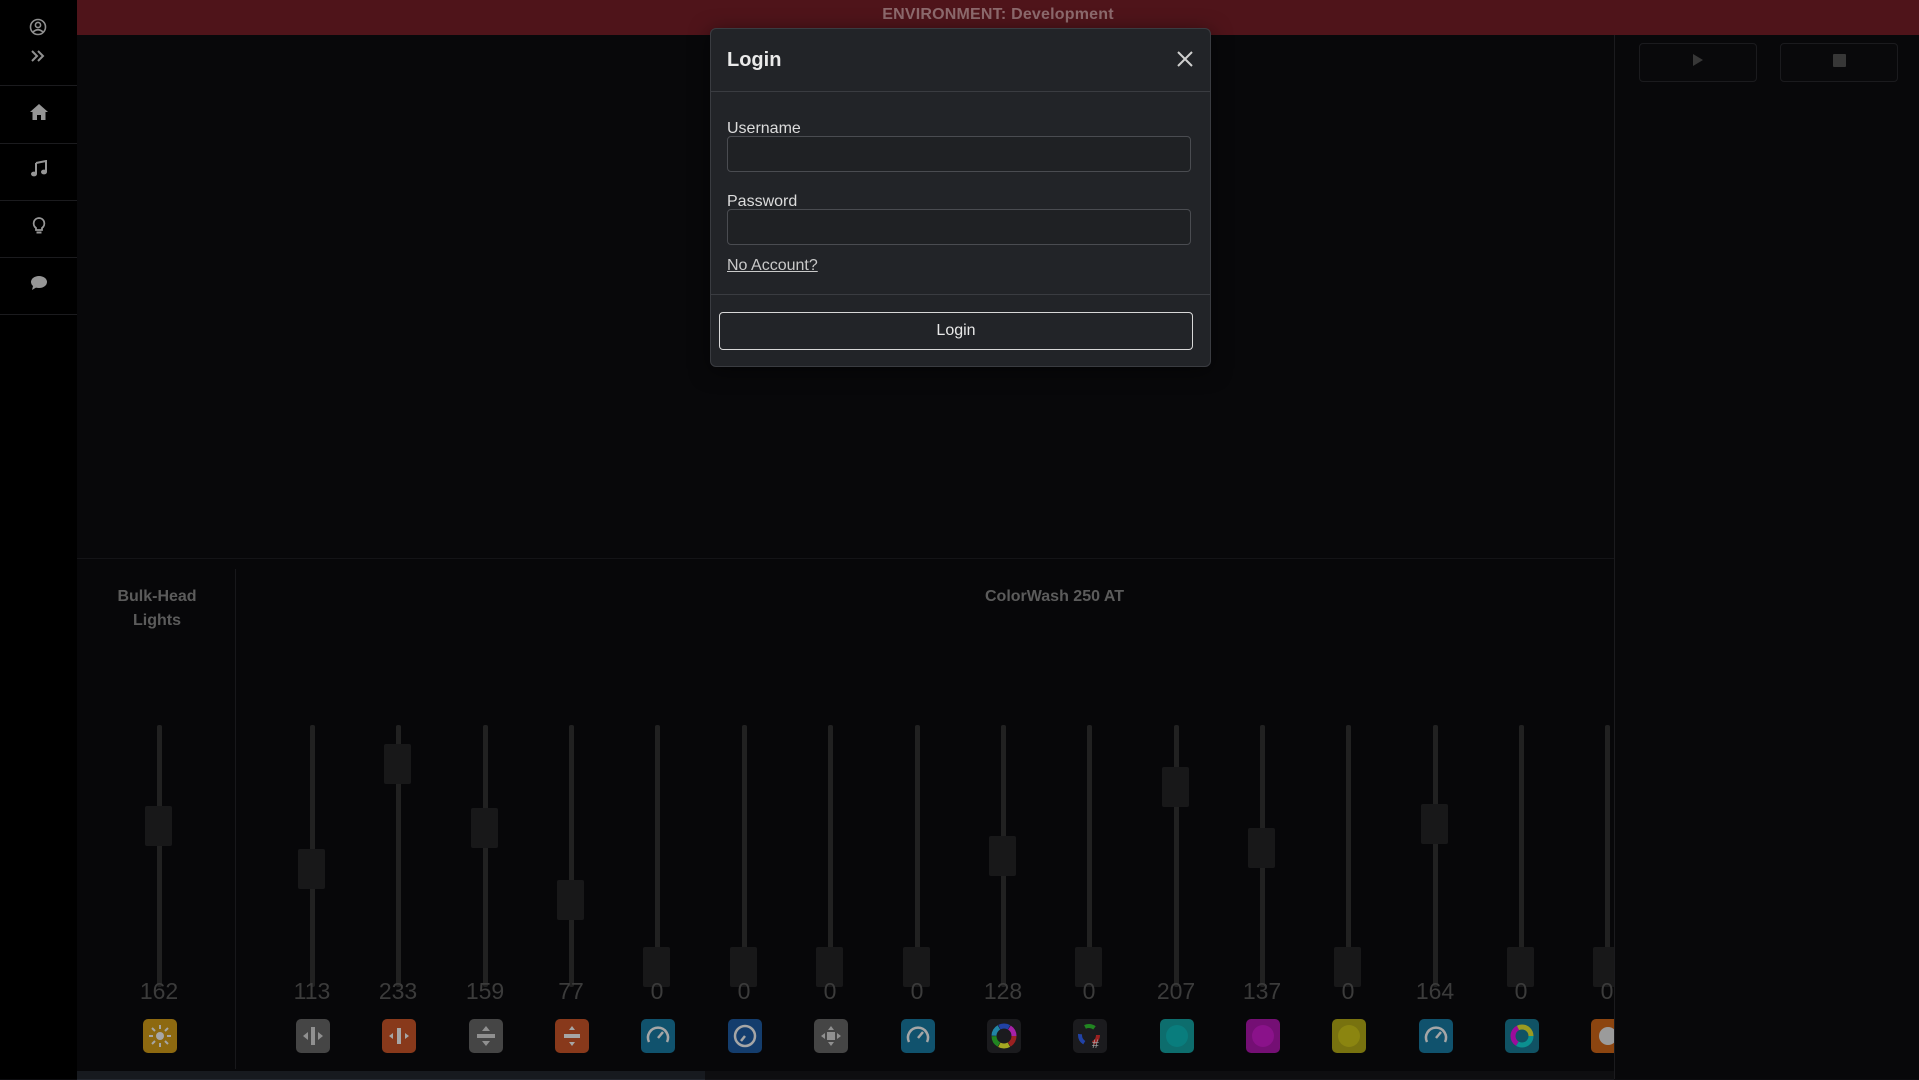 The image size is (1919, 1080). I want to click on no-account-link: No Account?, so click(772, 266).